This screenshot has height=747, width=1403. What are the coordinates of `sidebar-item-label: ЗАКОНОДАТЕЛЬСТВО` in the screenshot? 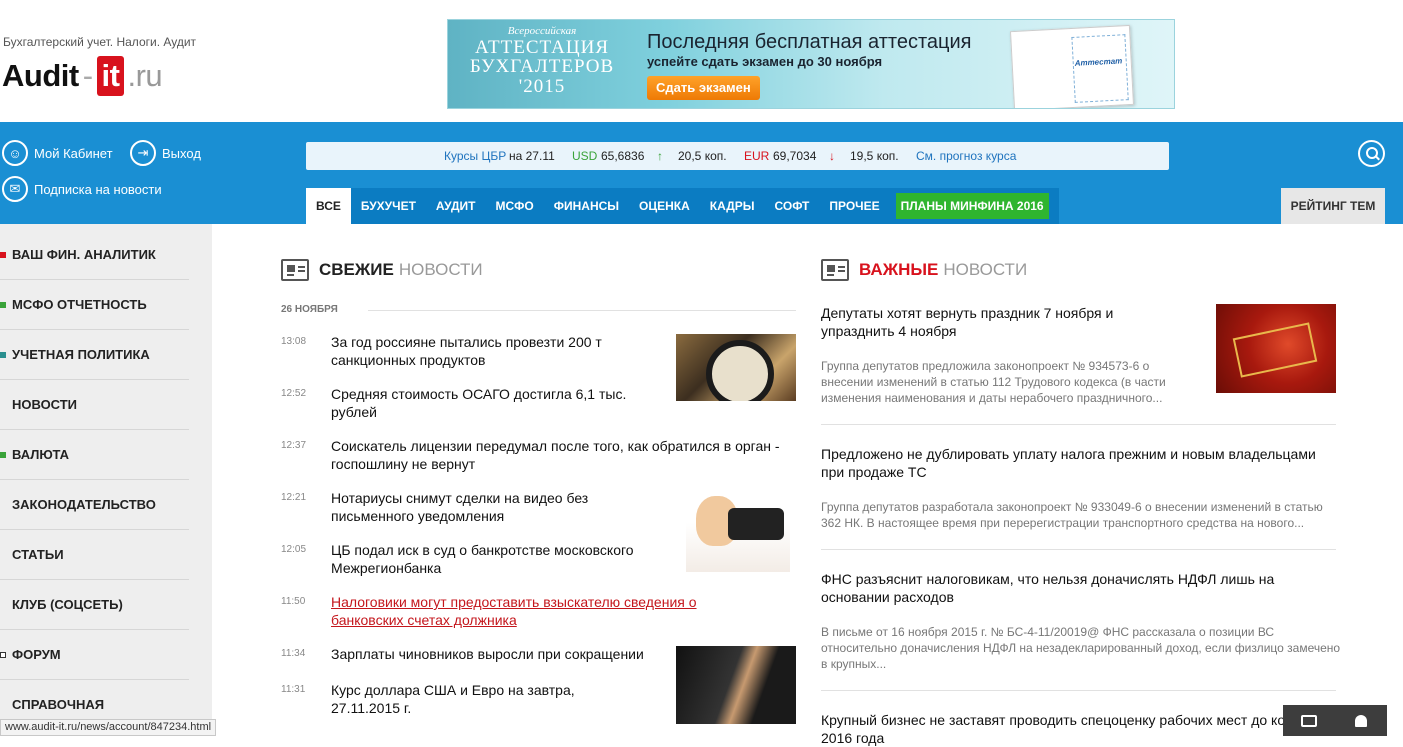 It's located at (84, 504).